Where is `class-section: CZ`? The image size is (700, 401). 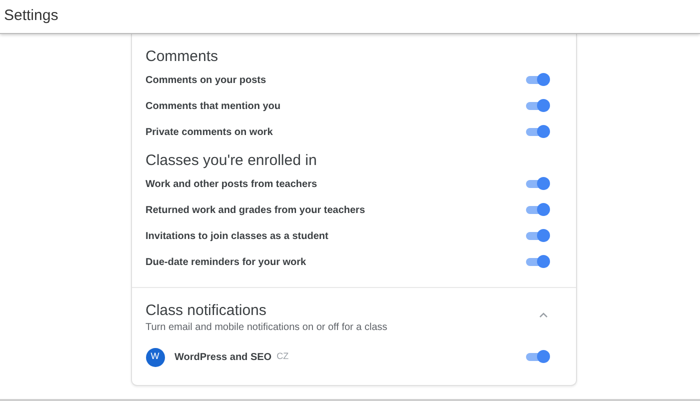
class-section: CZ is located at coordinates (282, 357).